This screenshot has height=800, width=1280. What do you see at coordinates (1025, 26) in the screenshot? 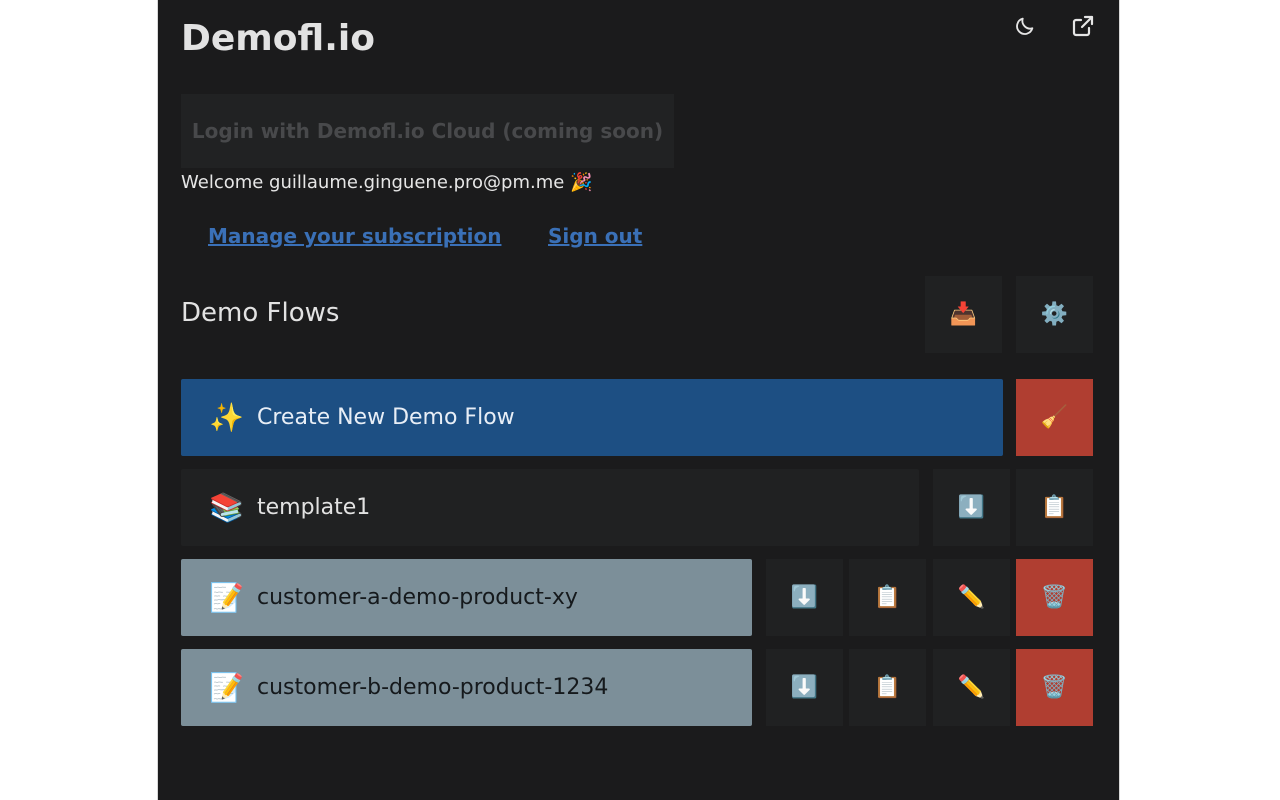
I see `moon-icon` at bounding box center [1025, 26].